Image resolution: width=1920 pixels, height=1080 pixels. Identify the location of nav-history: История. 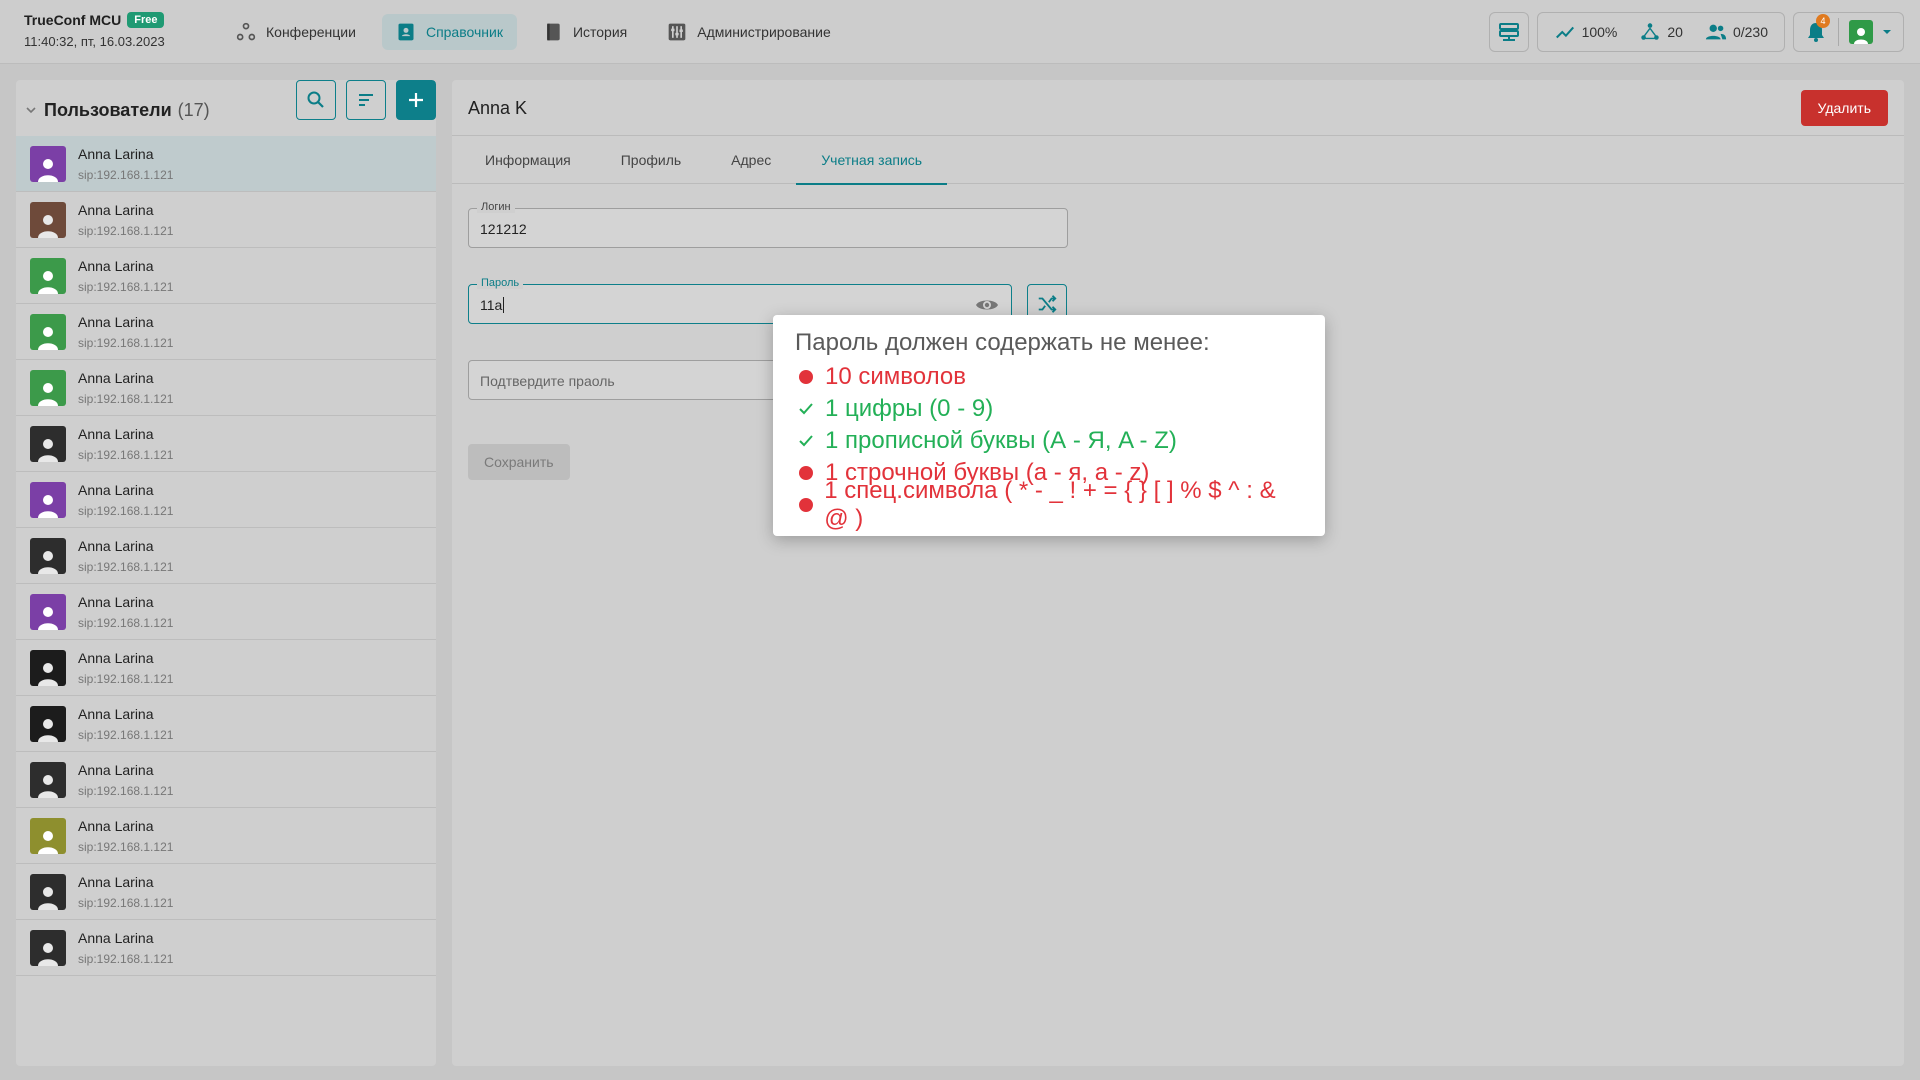
(585, 32).